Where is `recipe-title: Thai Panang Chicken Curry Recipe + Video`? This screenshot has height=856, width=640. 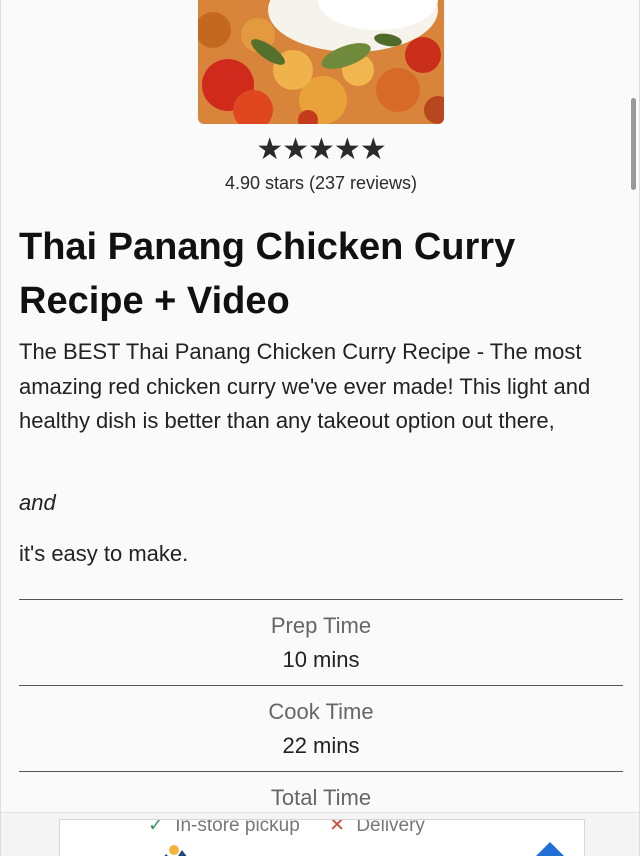
recipe-title: Thai Panang Chicken Curry Recipe + Video is located at coordinates (267, 274).